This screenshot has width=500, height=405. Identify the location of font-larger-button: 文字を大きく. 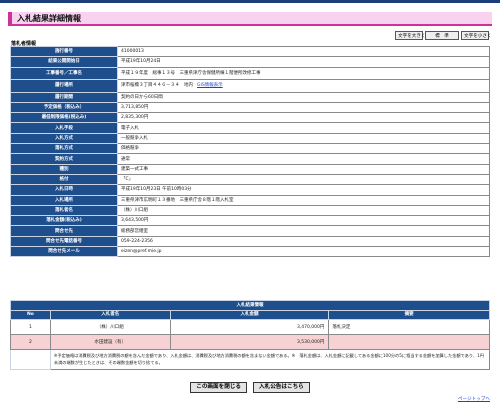
(410, 35).